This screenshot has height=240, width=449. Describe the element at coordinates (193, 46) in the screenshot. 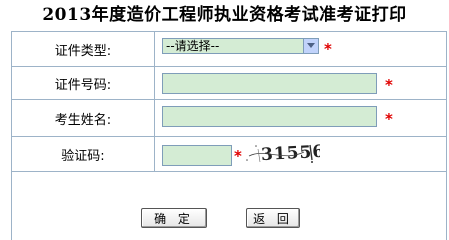

I see `cert-type-selected: --请选择--` at that location.